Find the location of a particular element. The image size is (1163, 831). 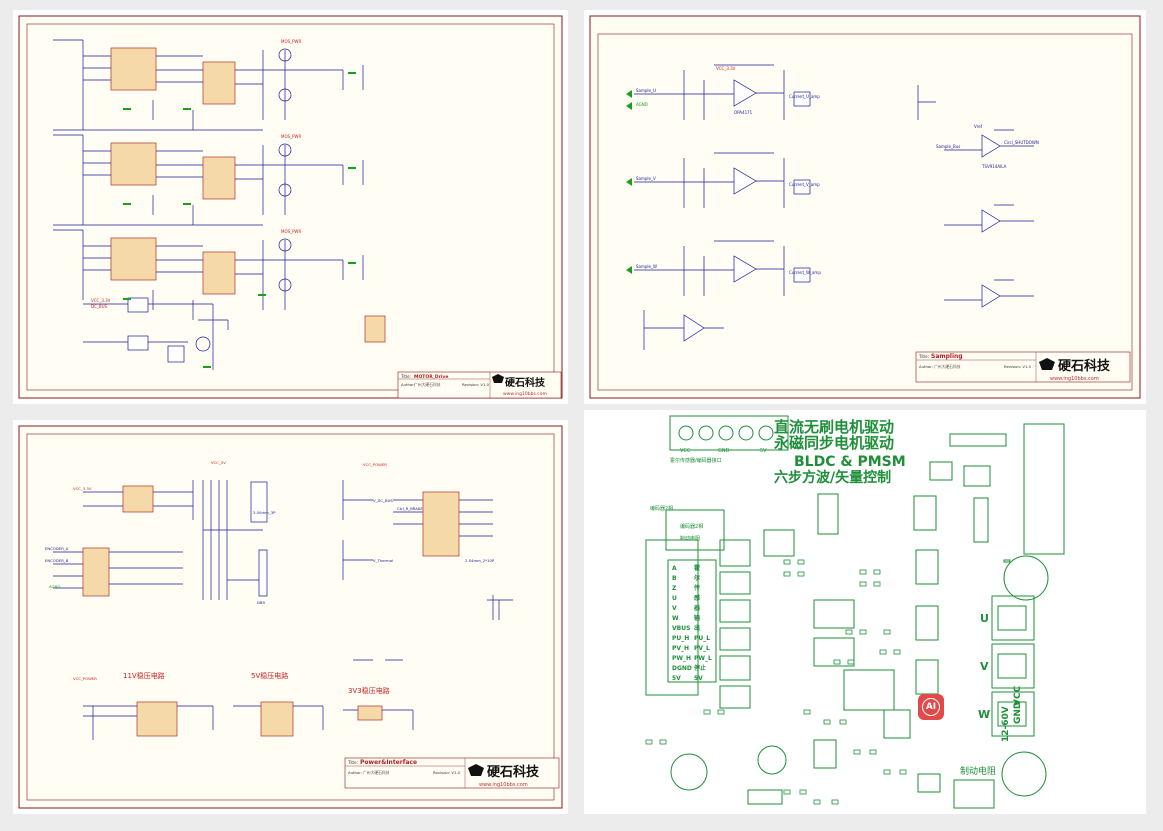

svg-text: TSV914AILA is located at coordinates (994, 166).